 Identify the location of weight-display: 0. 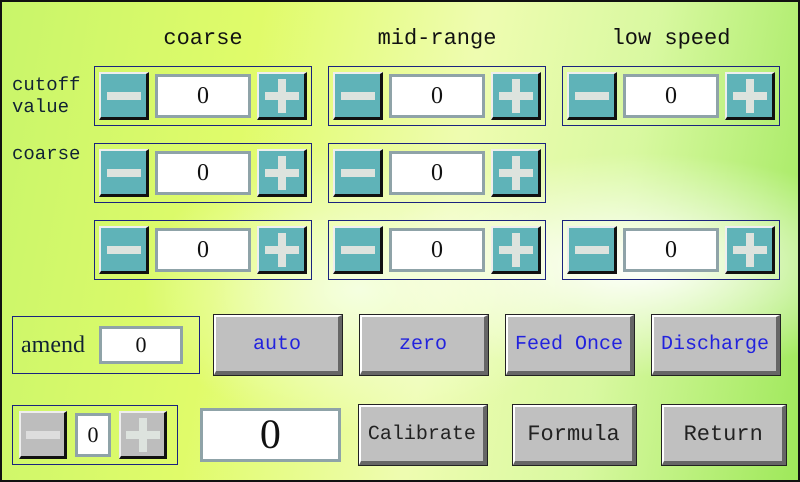
(271, 435).